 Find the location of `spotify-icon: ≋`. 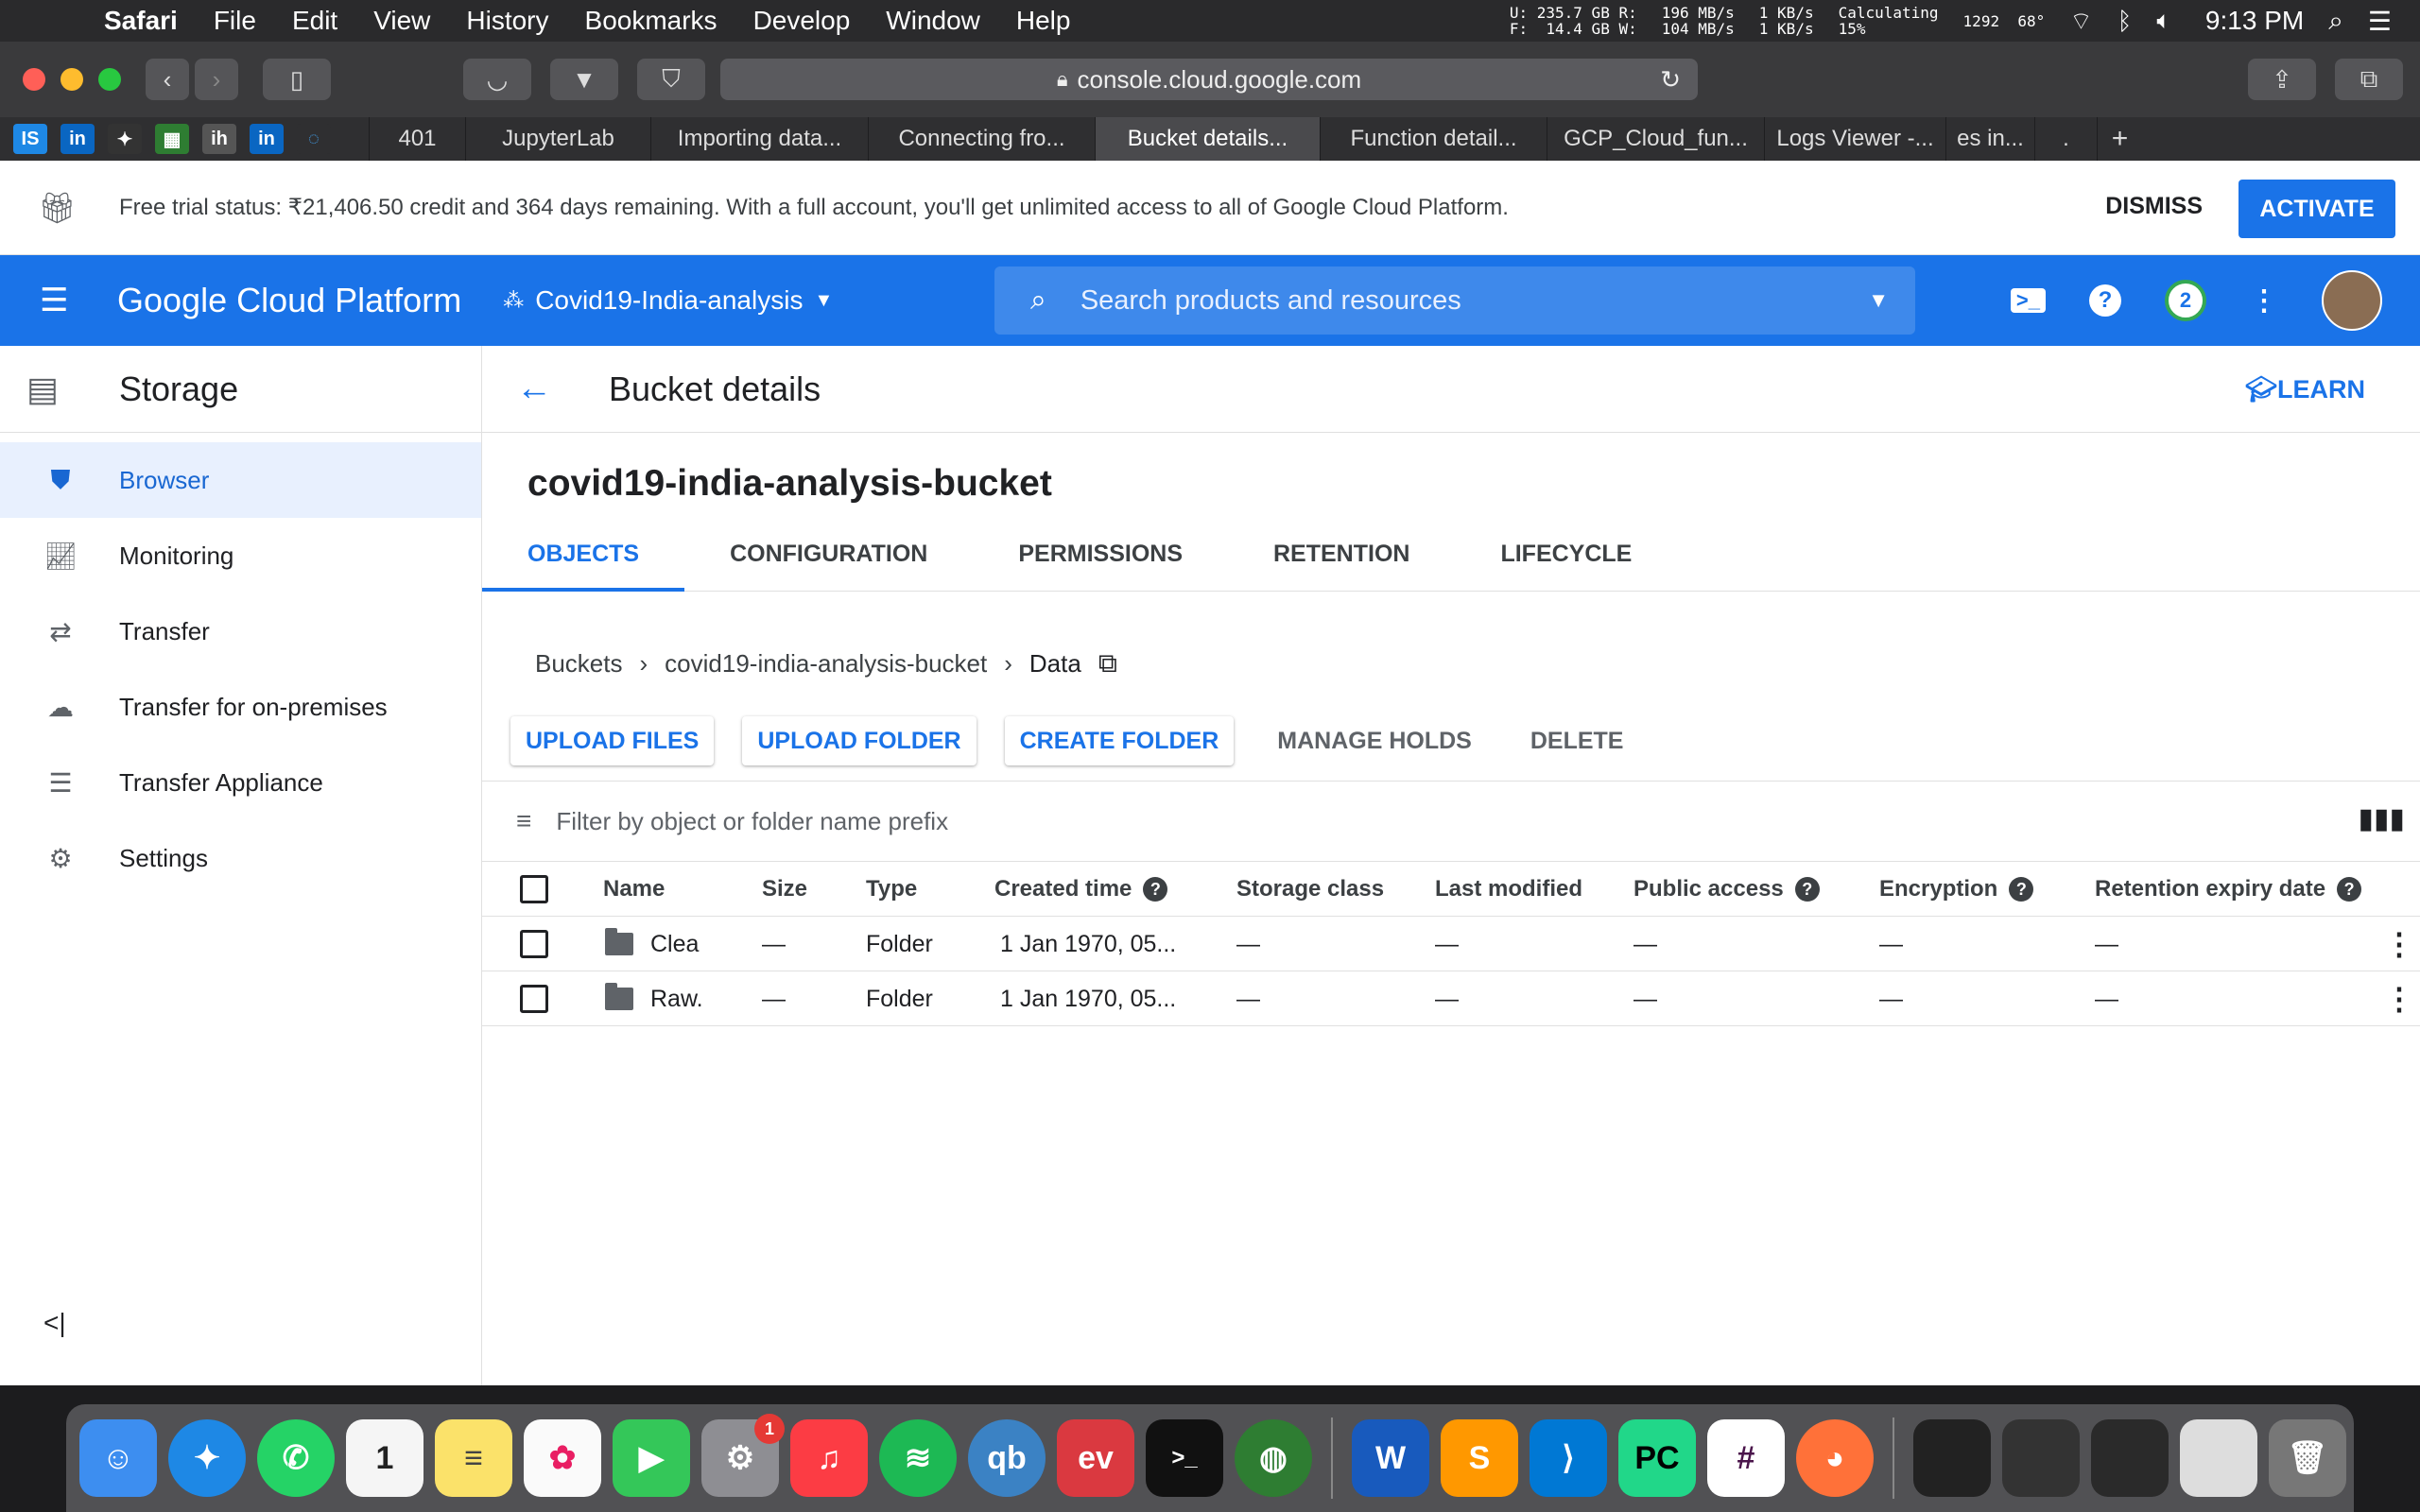

spotify-icon: ≋ is located at coordinates (918, 1458).